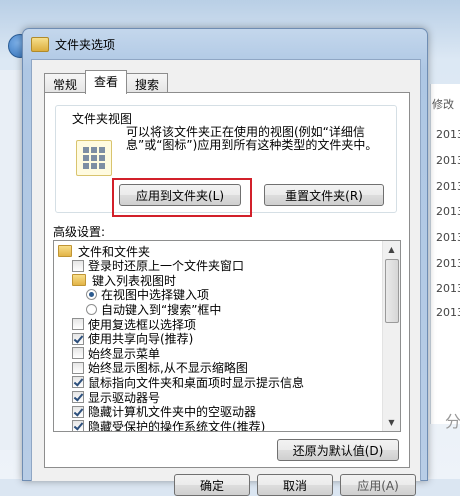 This screenshot has height=496, width=460. What do you see at coordinates (391, 422) in the screenshot?
I see `scroll-down-icon: ▼` at bounding box center [391, 422].